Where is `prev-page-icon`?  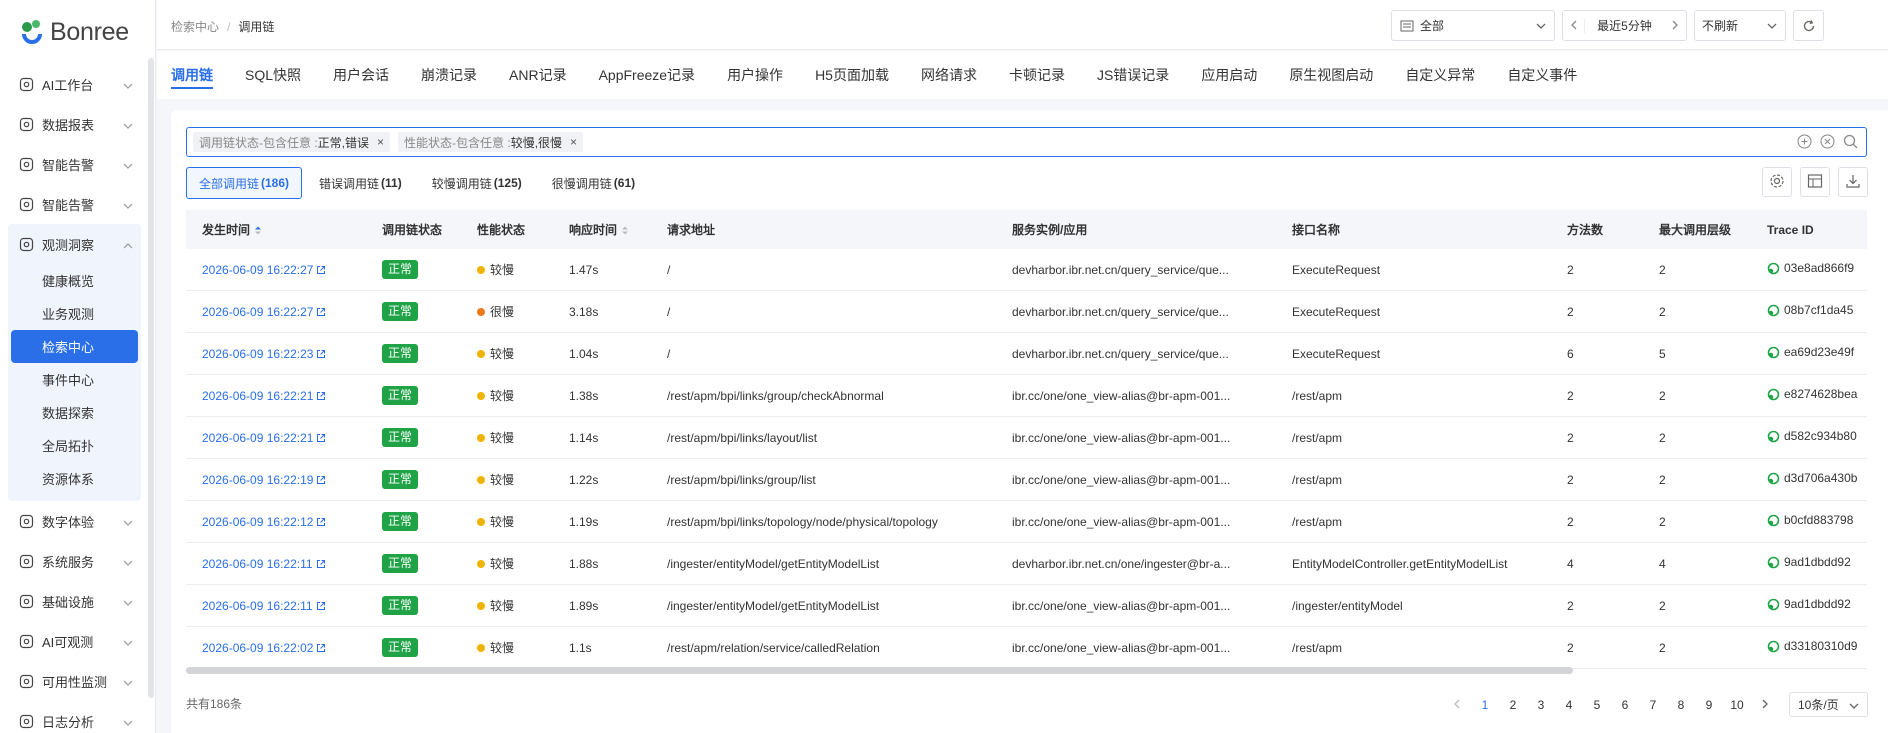 prev-page-icon is located at coordinates (1457, 705).